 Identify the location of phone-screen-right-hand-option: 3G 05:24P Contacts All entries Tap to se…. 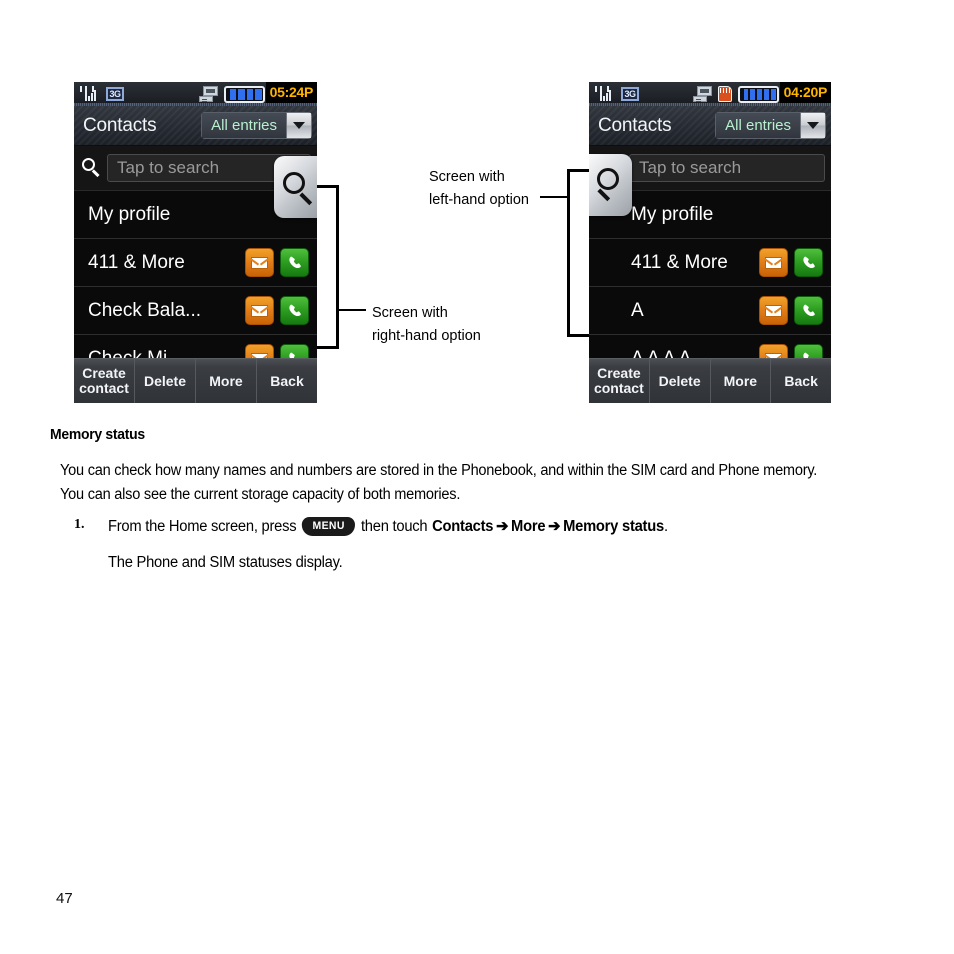
(195, 242).